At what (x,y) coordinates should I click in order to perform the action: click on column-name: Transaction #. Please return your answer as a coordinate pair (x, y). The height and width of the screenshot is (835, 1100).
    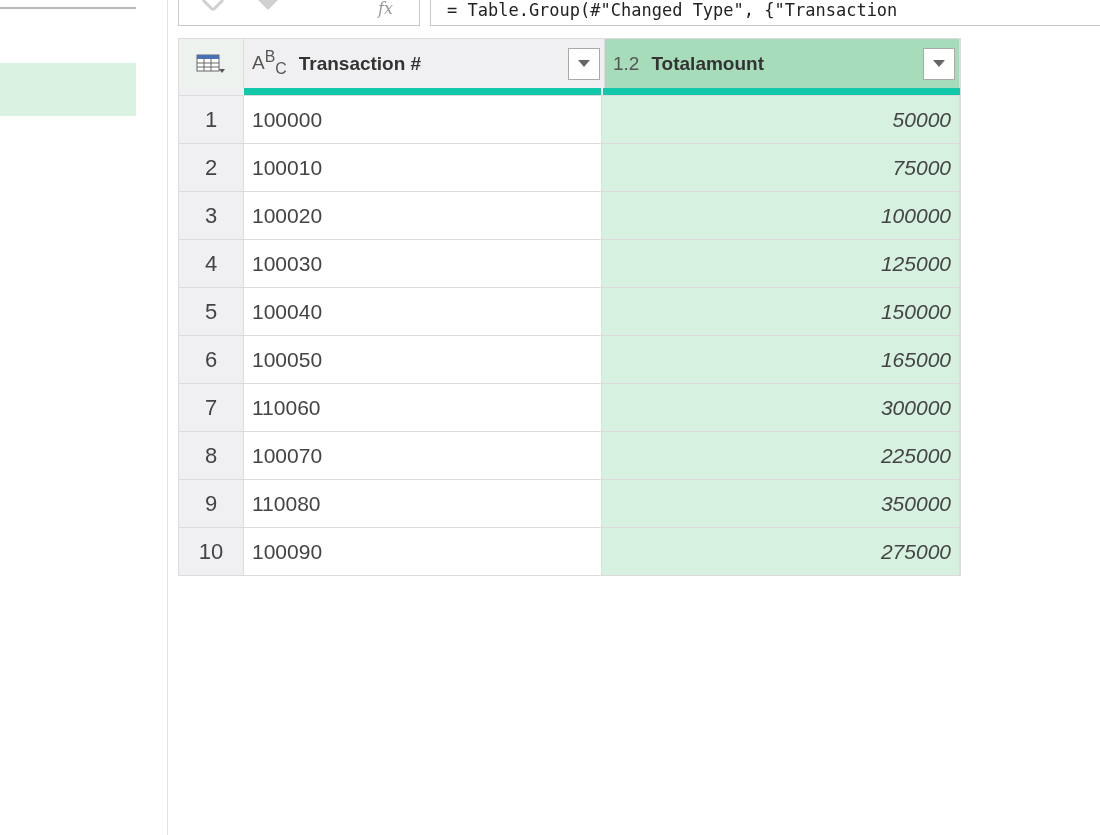
    Looking at the image, I should click on (360, 63).